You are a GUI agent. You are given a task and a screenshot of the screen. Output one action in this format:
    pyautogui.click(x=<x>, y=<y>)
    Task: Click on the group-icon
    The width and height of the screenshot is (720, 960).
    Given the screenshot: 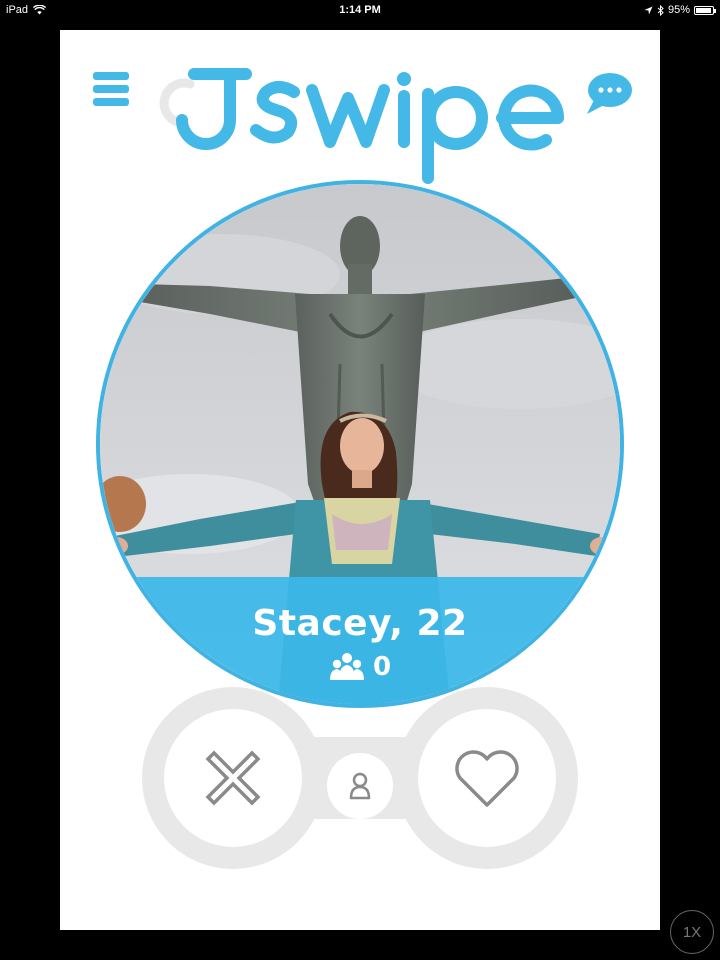 What is the action you would take?
    pyautogui.click(x=346, y=666)
    